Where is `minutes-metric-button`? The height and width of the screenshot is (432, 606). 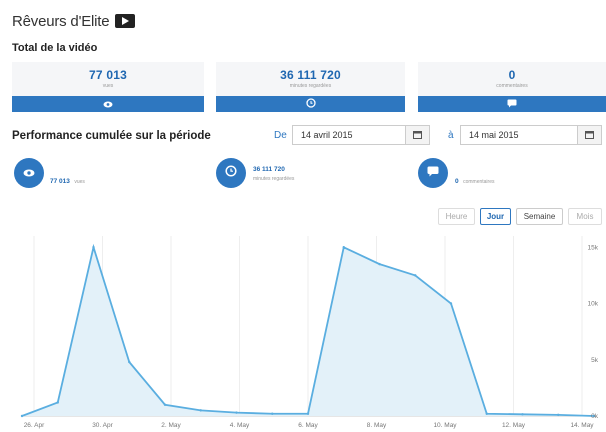 minutes-metric-button is located at coordinates (231, 173).